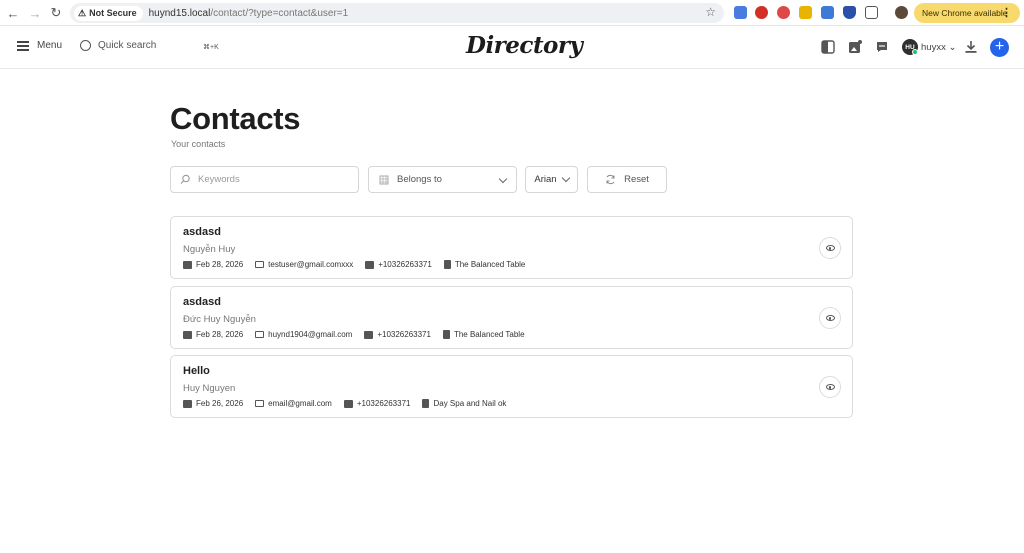 This screenshot has height=553, width=1024. I want to click on menu-button: Menu, so click(39, 45).